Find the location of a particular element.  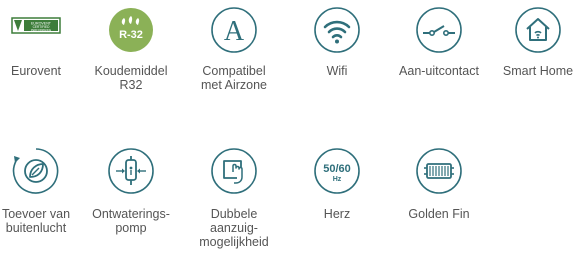

airzone-icon: A is located at coordinates (234, 30).